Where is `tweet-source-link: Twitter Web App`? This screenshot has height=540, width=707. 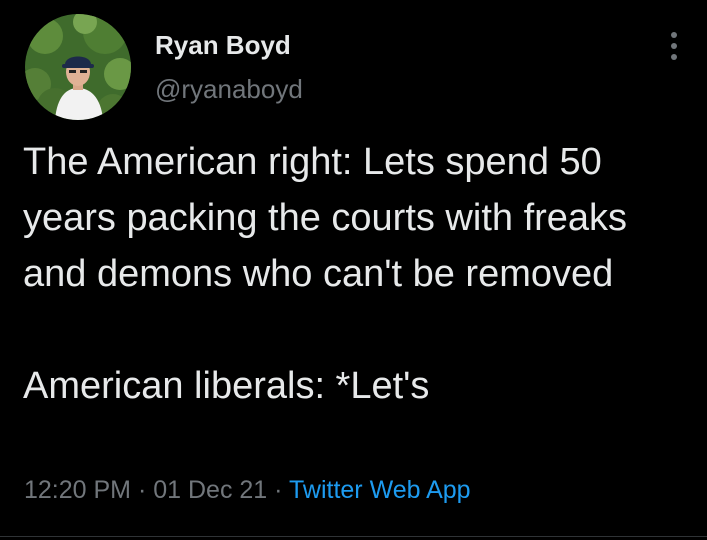
tweet-source-link: Twitter Web App is located at coordinates (380, 490).